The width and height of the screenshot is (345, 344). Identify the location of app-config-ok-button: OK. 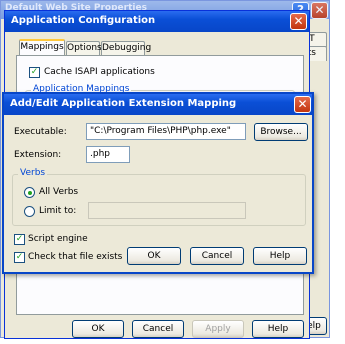
(98, 329).